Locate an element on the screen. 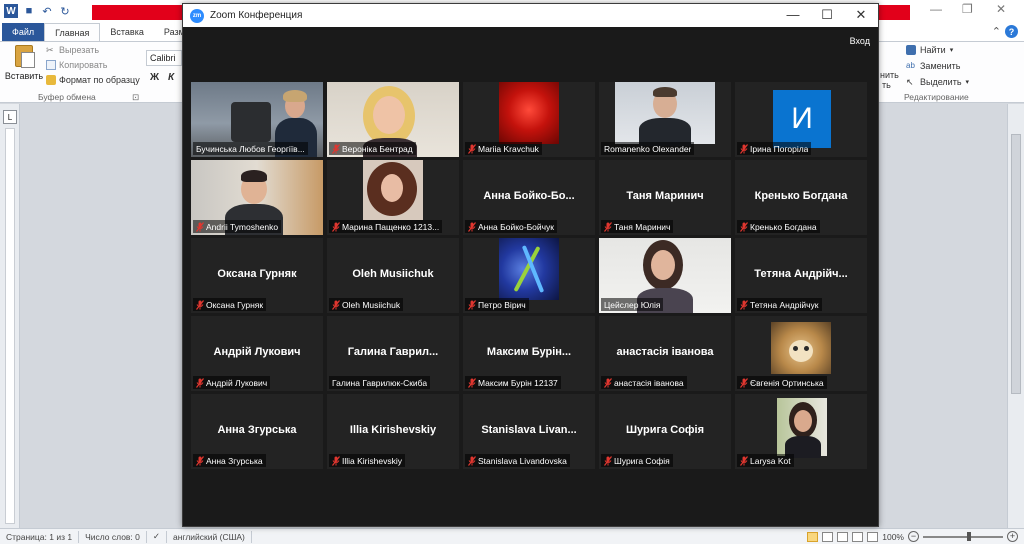 The image size is (1024, 544). vertical-scrollbar is located at coordinates (1015, 316).